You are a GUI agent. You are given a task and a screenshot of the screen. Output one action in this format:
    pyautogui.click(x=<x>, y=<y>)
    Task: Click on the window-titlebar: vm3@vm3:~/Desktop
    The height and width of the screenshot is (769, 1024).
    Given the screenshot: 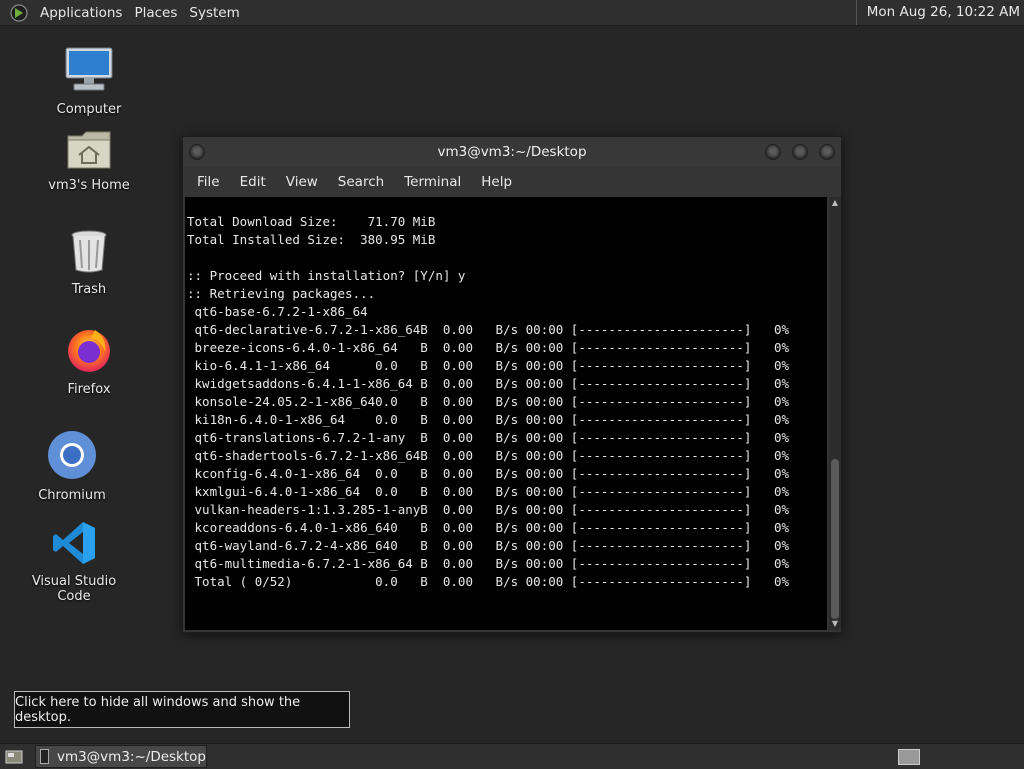 What is the action you would take?
    pyautogui.click(x=512, y=152)
    